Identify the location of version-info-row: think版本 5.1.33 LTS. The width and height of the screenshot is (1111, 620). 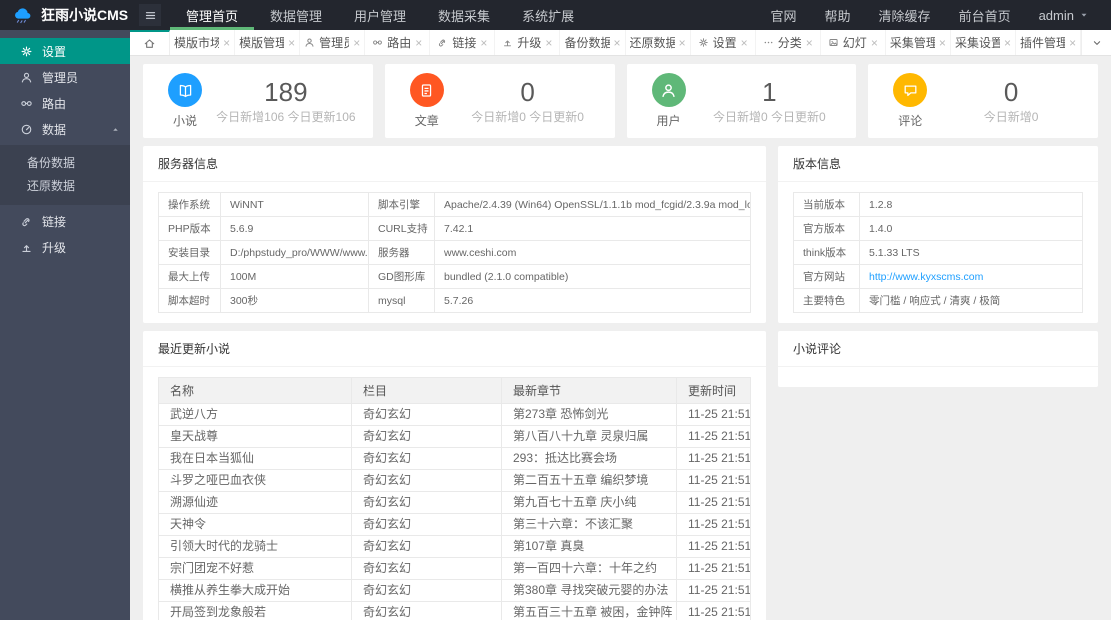
(938, 252).